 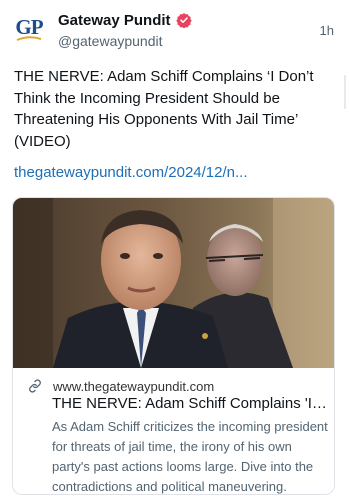 I want to click on author-display-name: Gateway Pundit, so click(x=114, y=20).